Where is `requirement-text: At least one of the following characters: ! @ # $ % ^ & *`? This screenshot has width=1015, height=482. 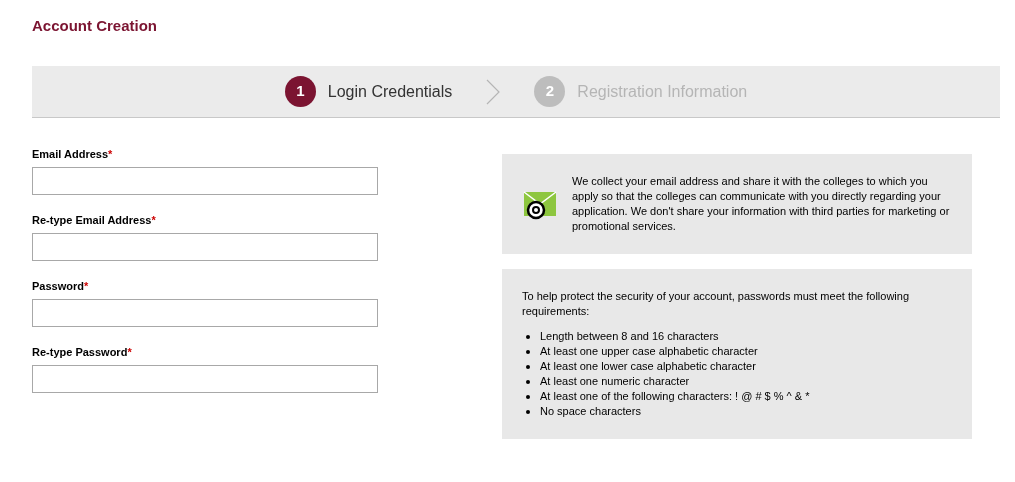
requirement-text: At least one of the following characters: ! @ # $ % ^ & * is located at coordinates (675, 397).